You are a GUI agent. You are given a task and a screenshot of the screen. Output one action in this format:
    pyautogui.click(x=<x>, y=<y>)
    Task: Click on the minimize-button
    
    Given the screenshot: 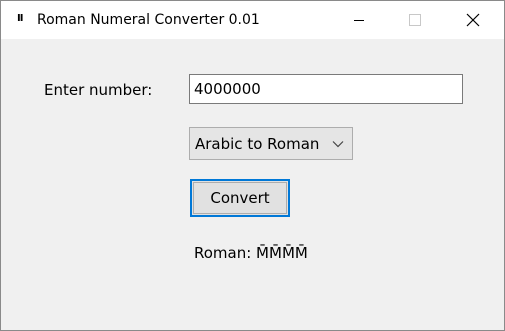 What is the action you would take?
    pyautogui.click(x=359, y=20)
    